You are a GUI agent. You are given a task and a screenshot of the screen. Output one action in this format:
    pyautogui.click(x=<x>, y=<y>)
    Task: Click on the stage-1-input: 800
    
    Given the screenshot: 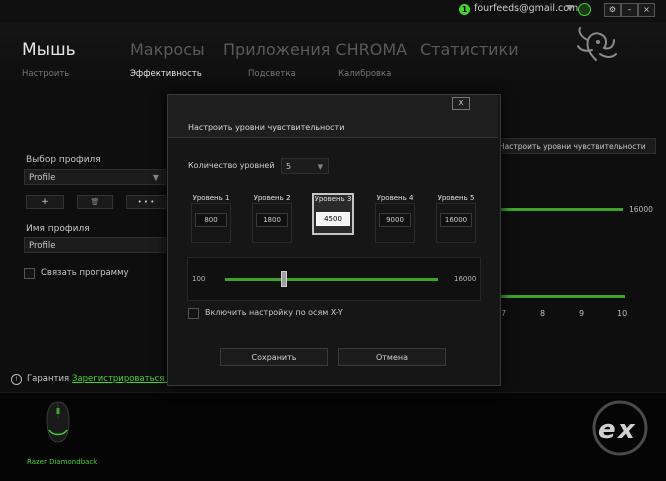 What is the action you would take?
    pyautogui.click(x=211, y=220)
    